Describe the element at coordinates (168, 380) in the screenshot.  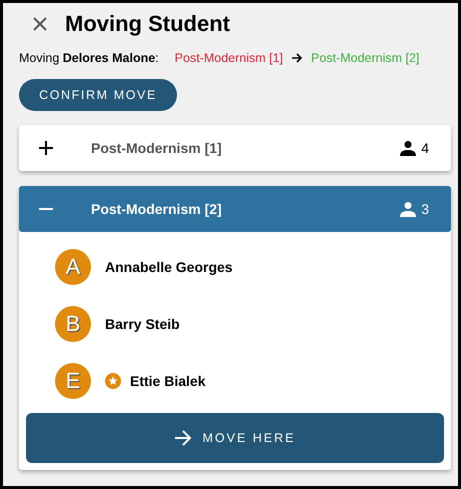
I see `student-name: Ettie Bialek` at that location.